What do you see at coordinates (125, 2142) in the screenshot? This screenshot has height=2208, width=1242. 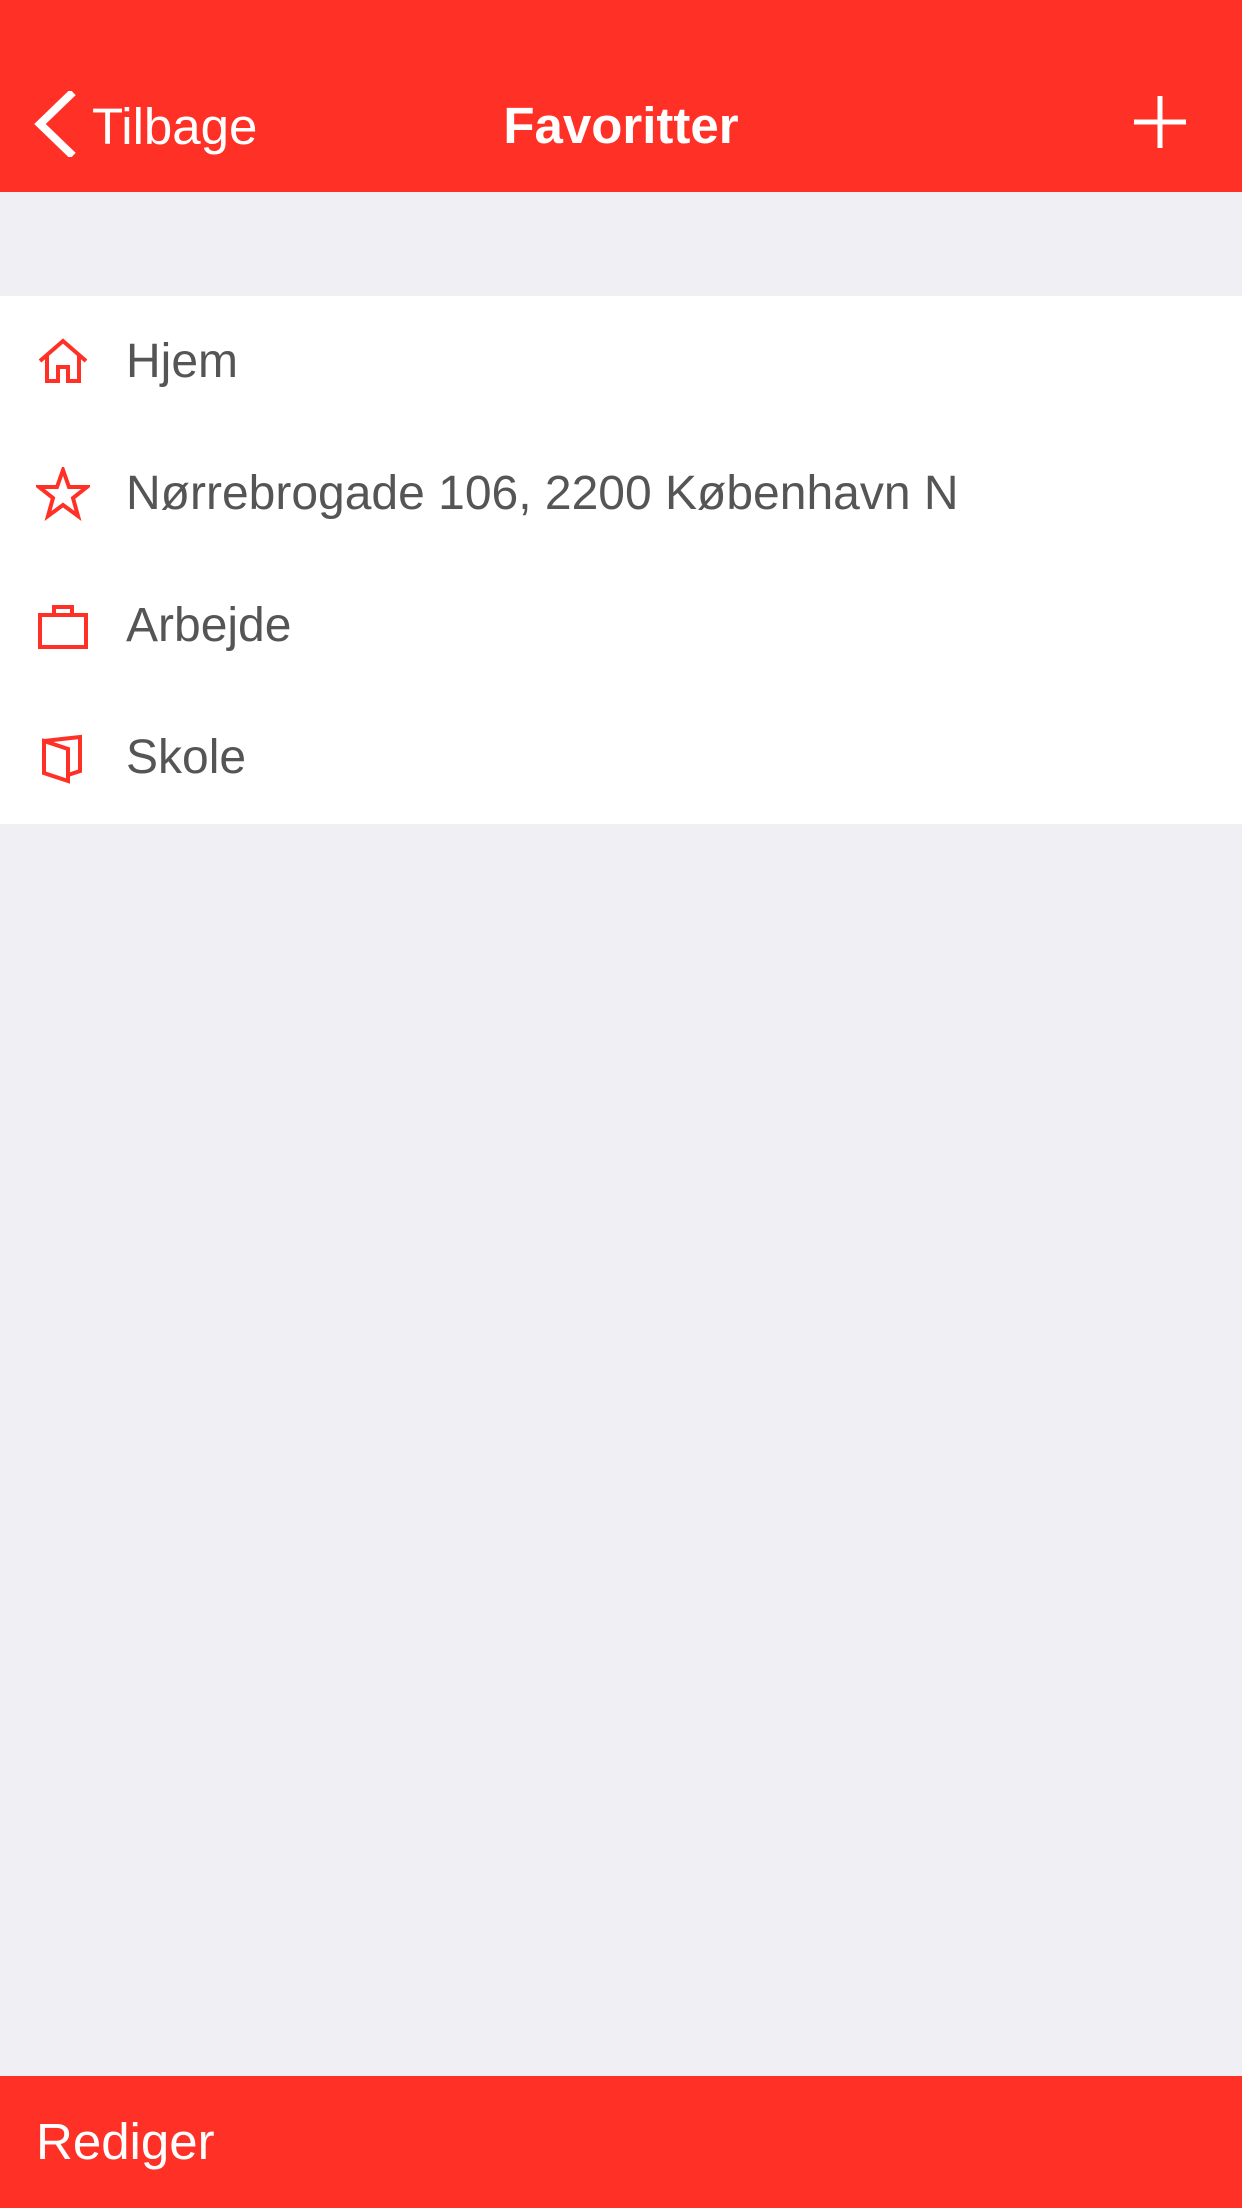 I see `edit-button: Rediger` at bounding box center [125, 2142].